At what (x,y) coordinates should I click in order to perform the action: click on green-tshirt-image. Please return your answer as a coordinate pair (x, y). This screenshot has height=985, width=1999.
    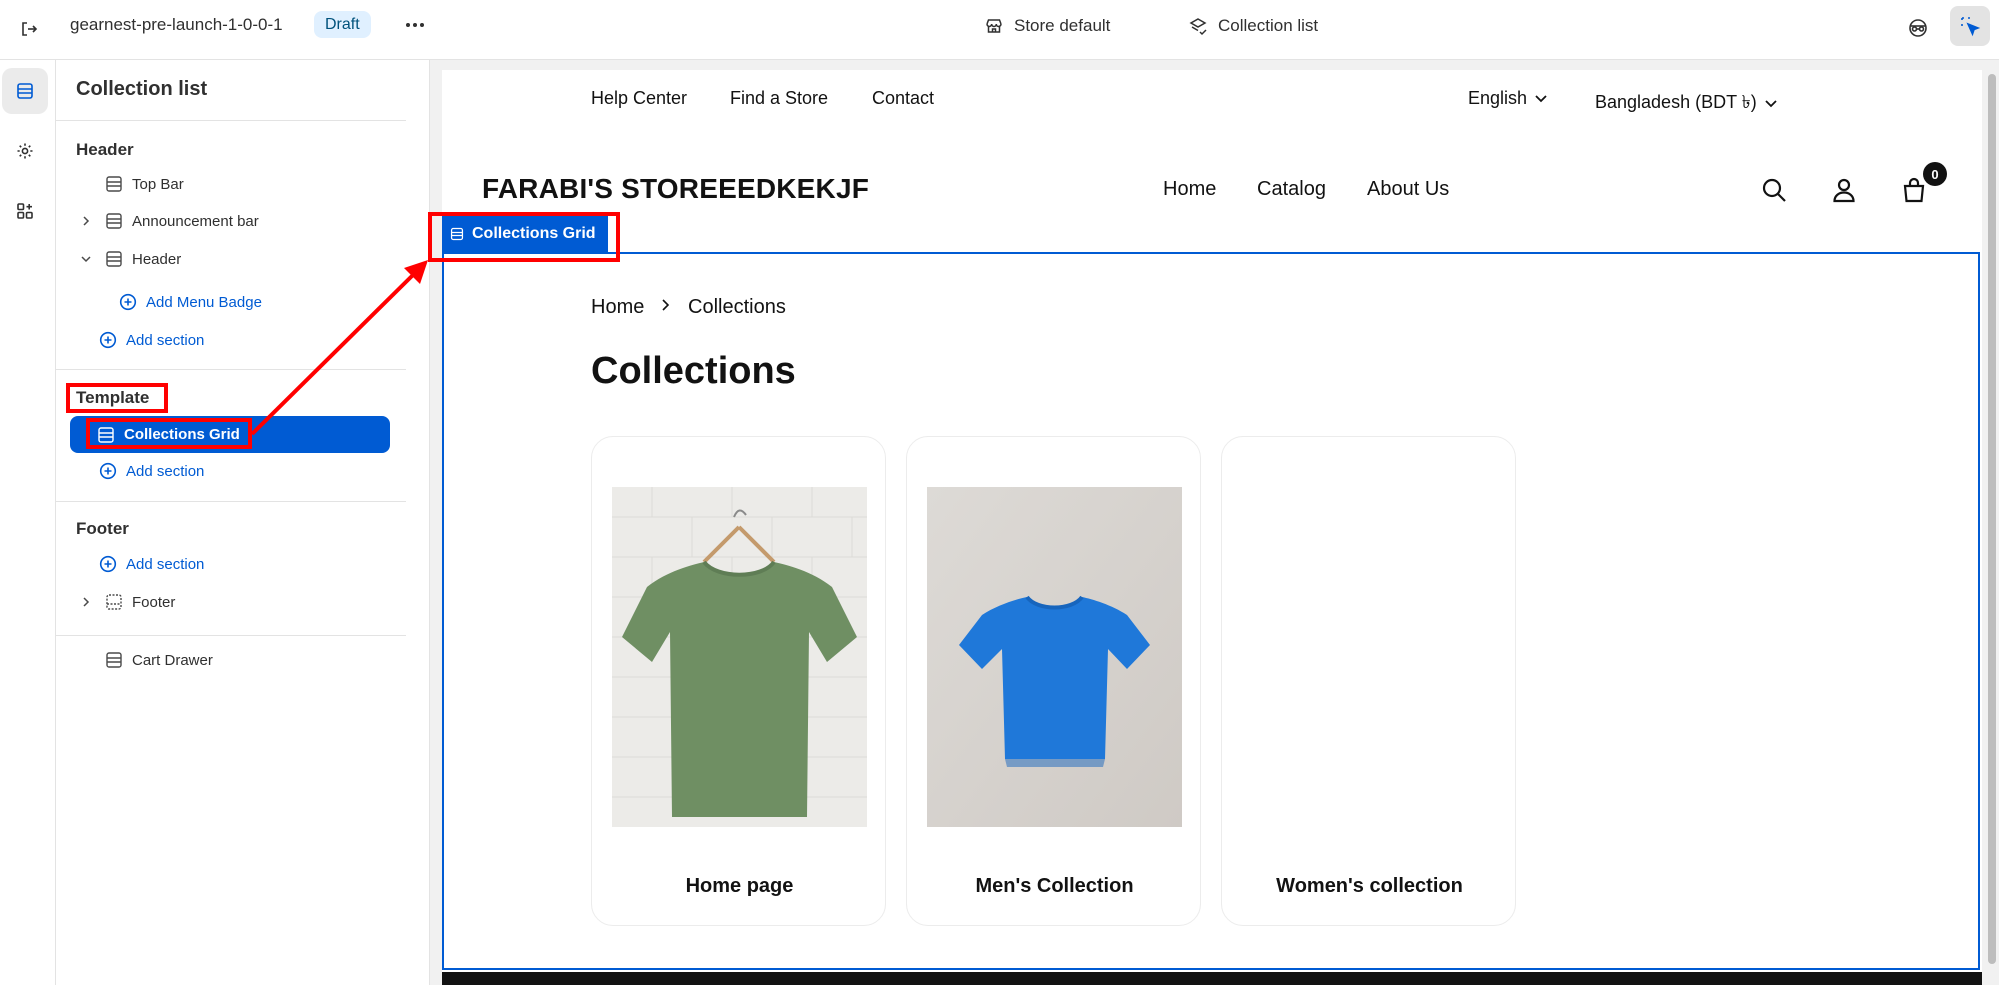
    Looking at the image, I should click on (739, 657).